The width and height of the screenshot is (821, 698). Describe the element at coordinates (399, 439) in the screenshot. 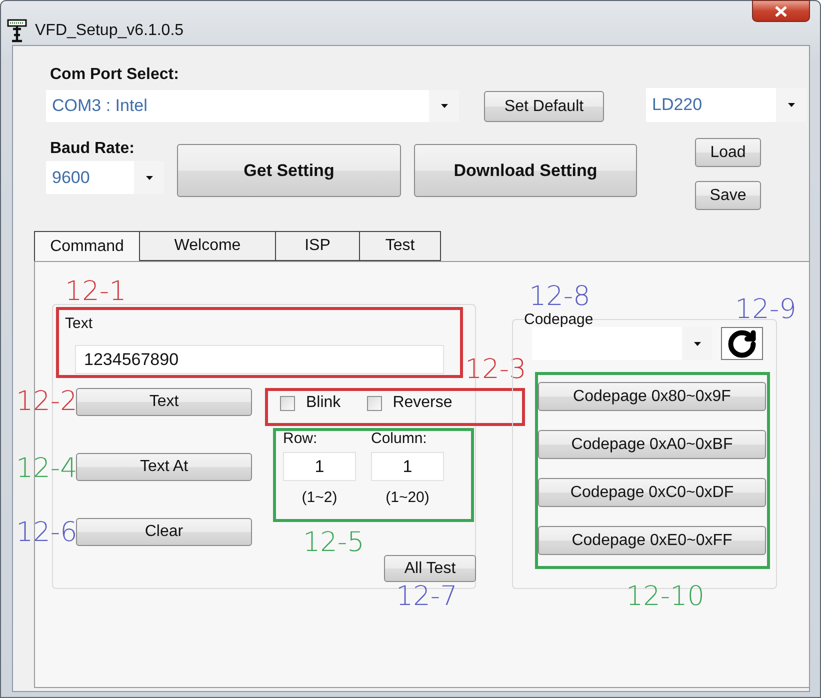

I see `field-label: Column:` at that location.